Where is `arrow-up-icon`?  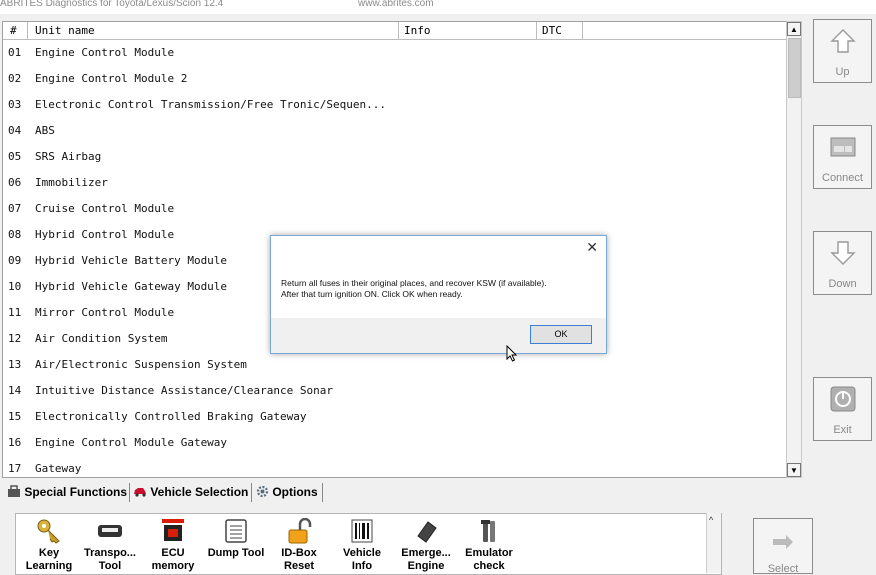
arrow-up-icon is located at coordinates (843, 41).